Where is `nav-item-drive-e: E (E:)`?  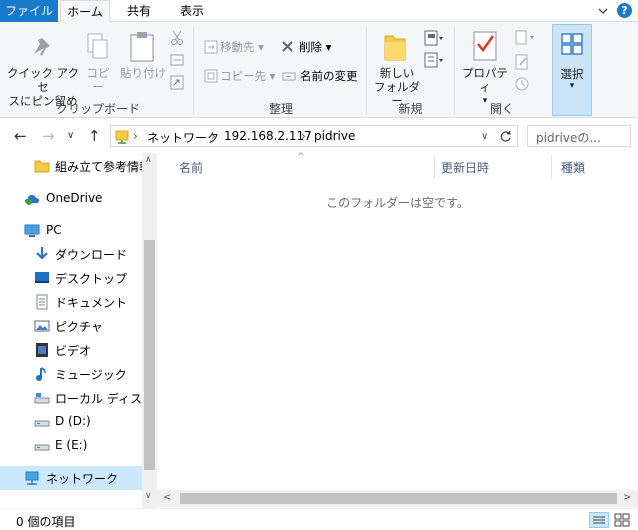
nav-item-drive-e: E (E:) is located at coordinates (71, 446).